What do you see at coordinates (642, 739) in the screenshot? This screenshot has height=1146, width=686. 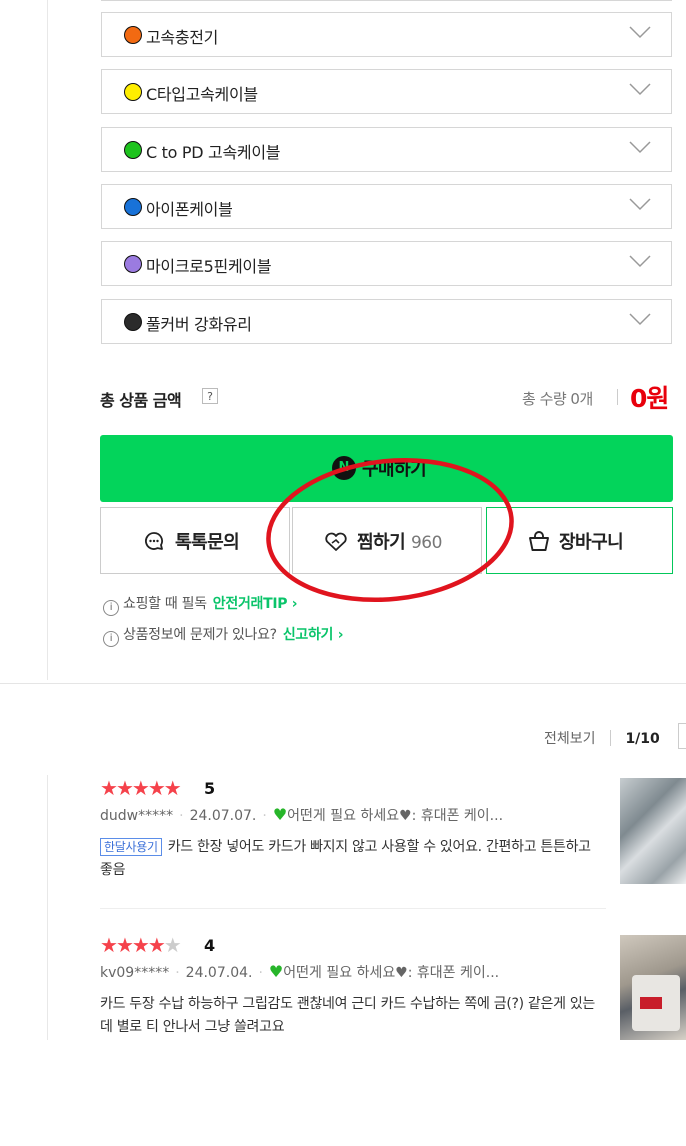 I see `page-indicator: 1/10` at bounding box center [642, 739].